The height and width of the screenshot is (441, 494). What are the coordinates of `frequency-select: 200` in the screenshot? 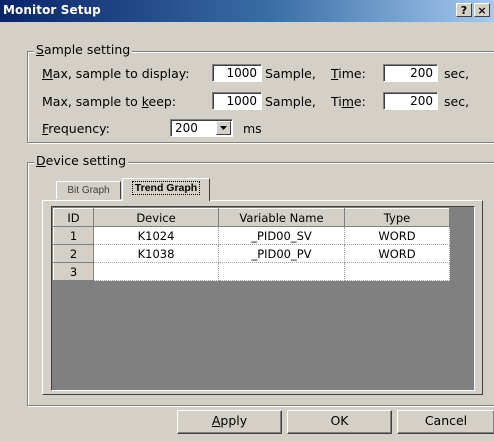 It's located at (201, 128).